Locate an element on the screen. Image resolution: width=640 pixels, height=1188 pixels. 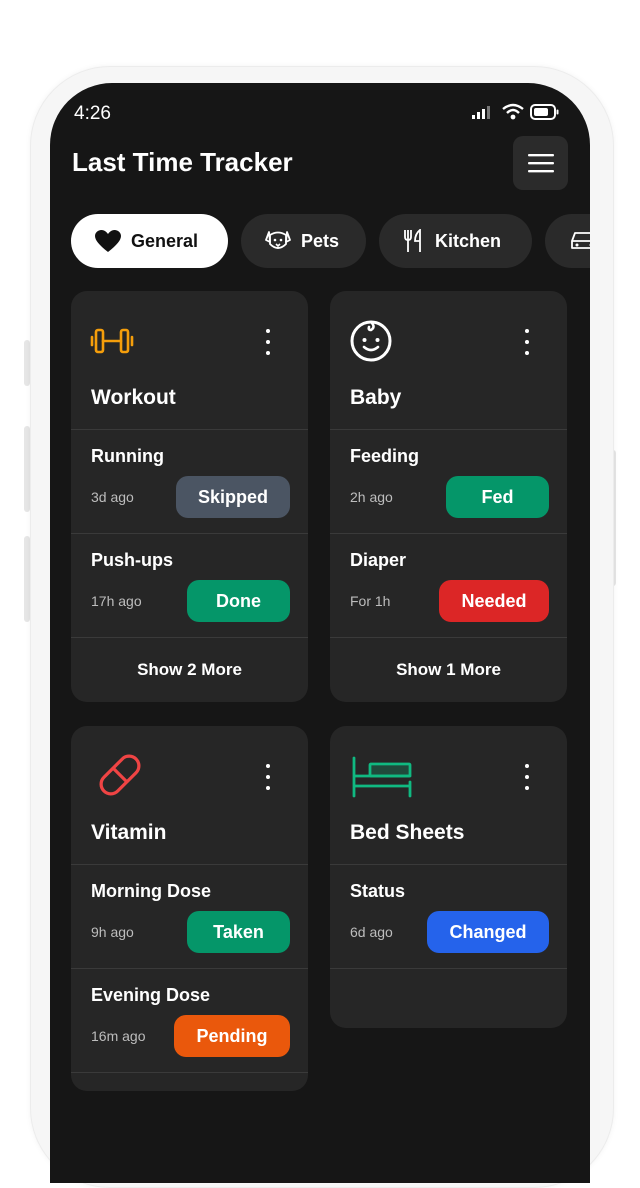
tab-car is located at coordinates (567, 241).